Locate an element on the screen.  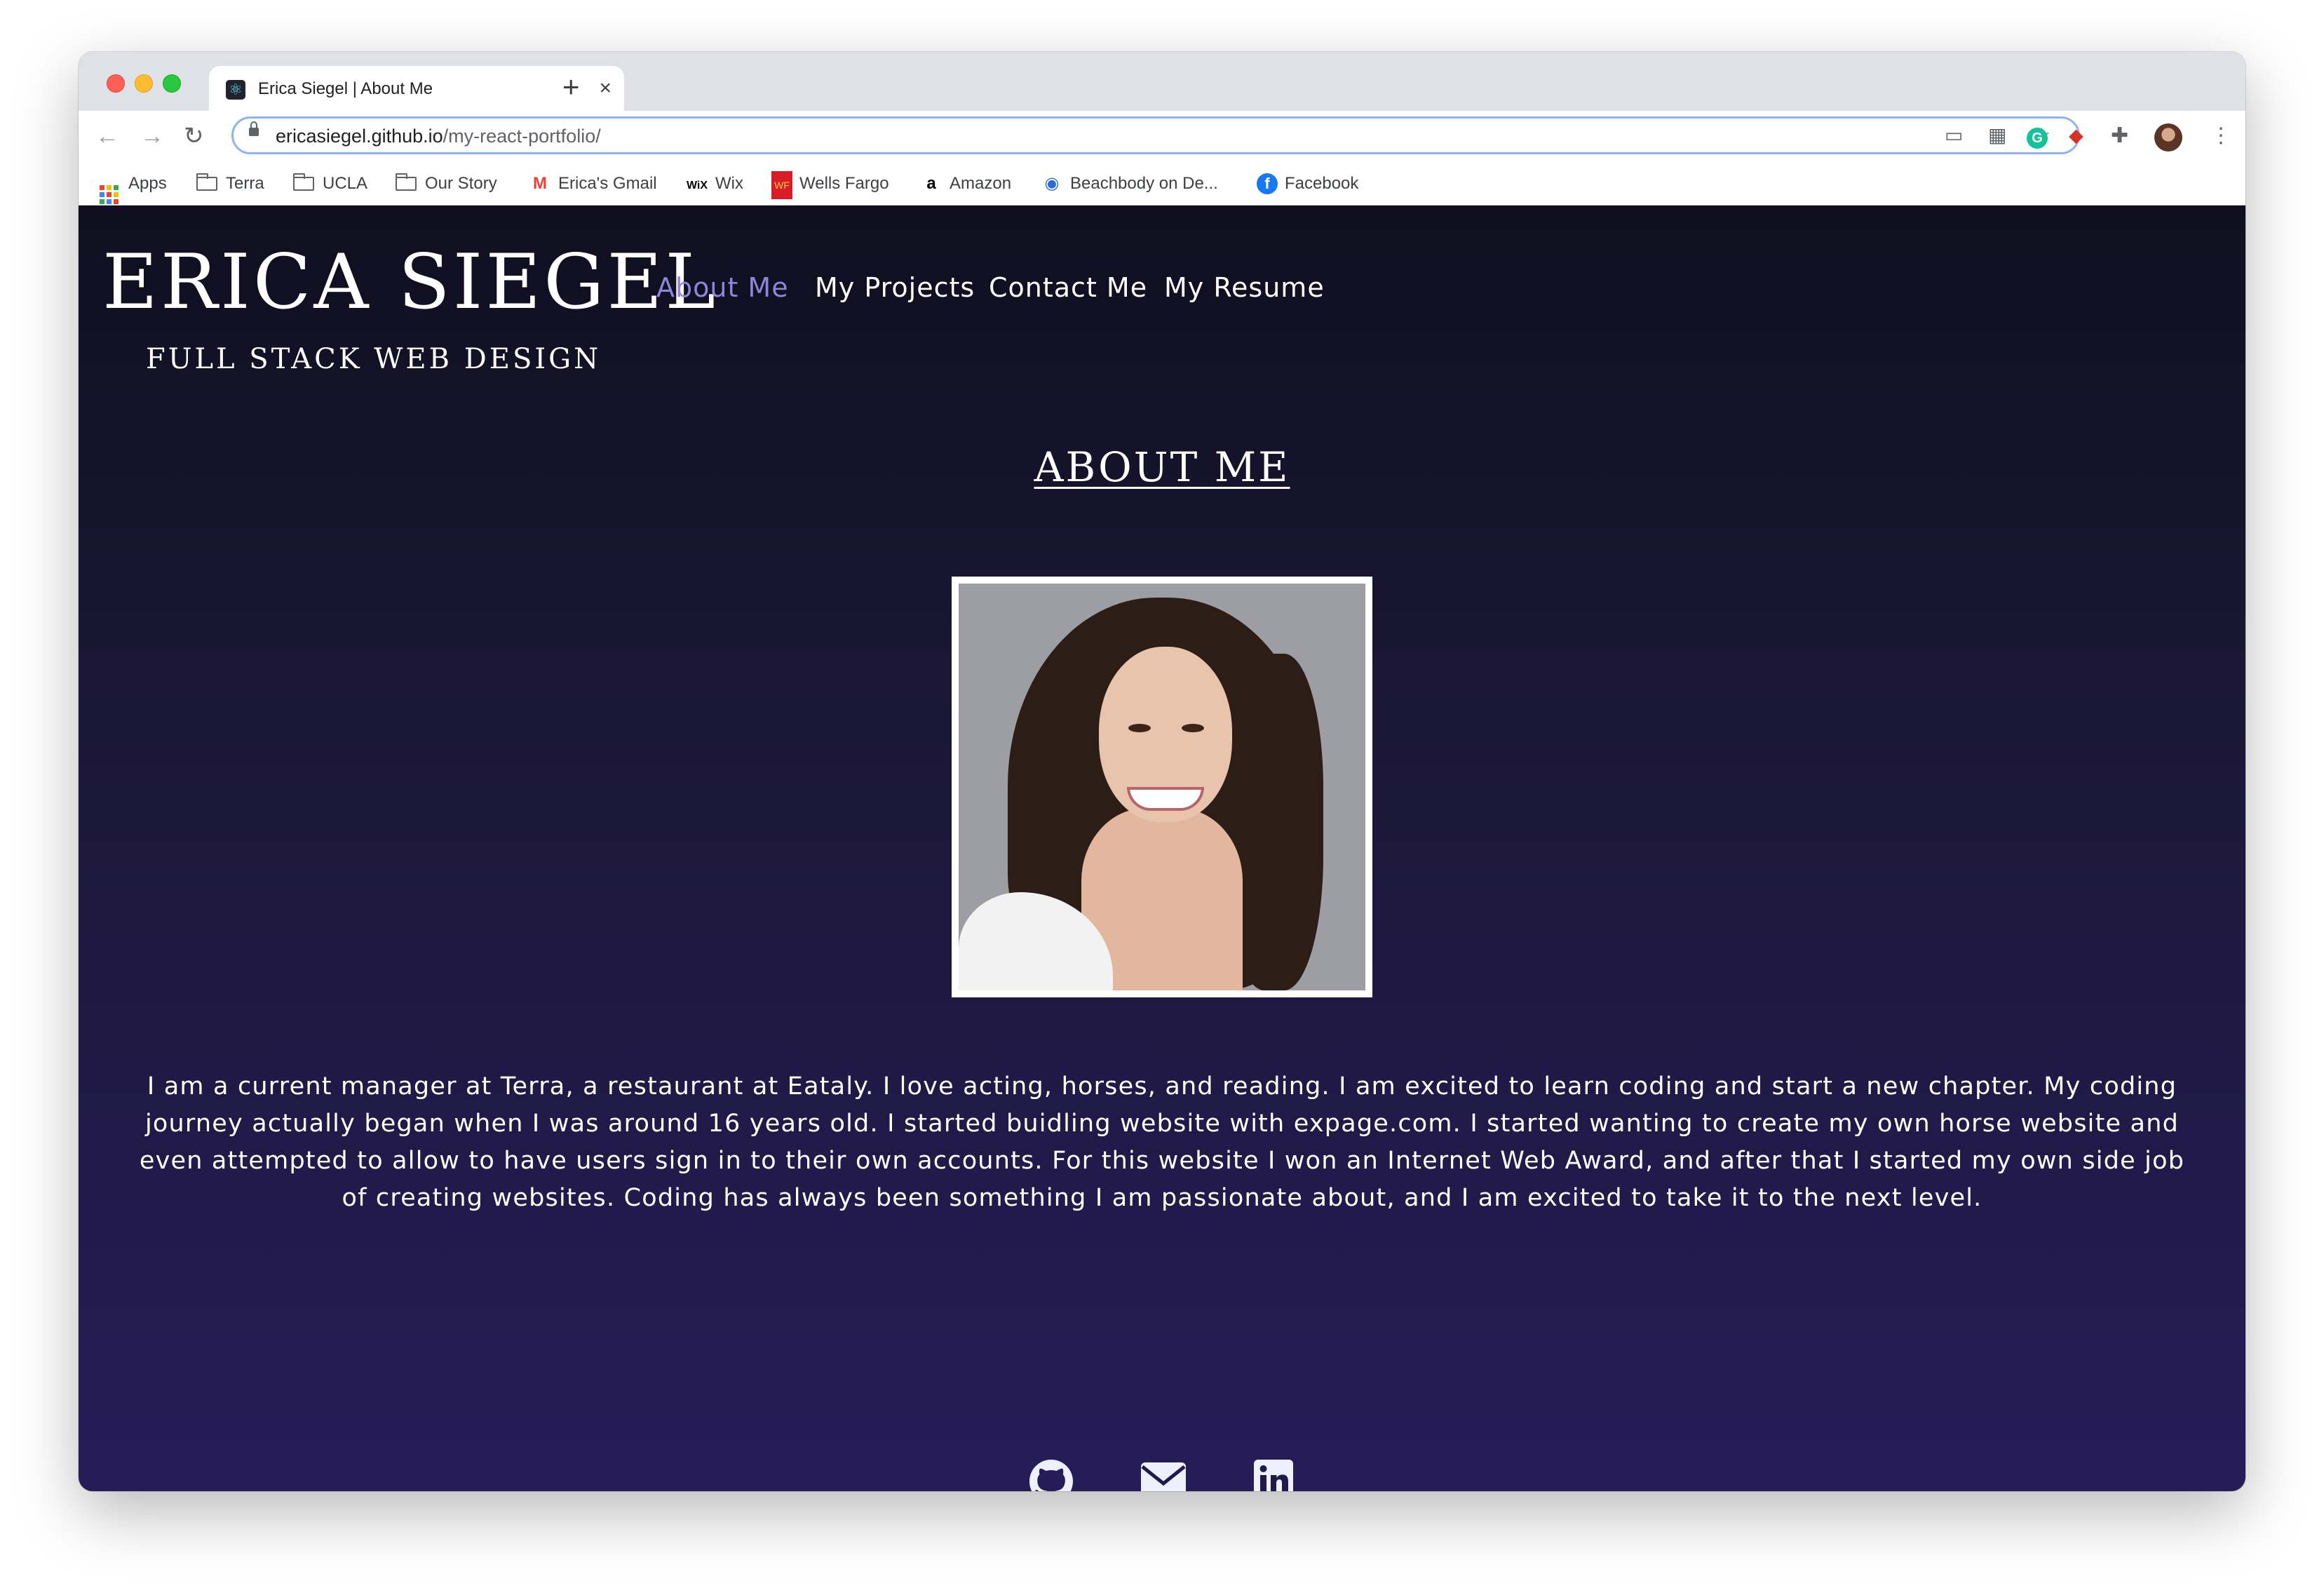
section-title: ABOUT ME is located at coordinates (1162, 467).